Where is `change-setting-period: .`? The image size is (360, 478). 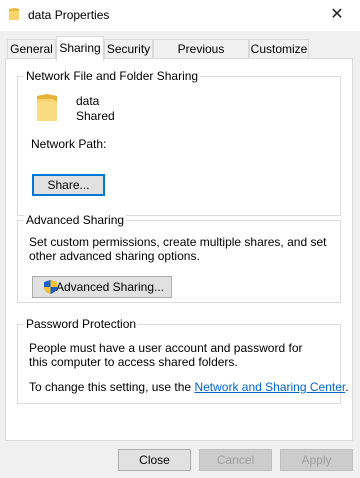
change-setting-period: . is located at coordinates (347, 387).